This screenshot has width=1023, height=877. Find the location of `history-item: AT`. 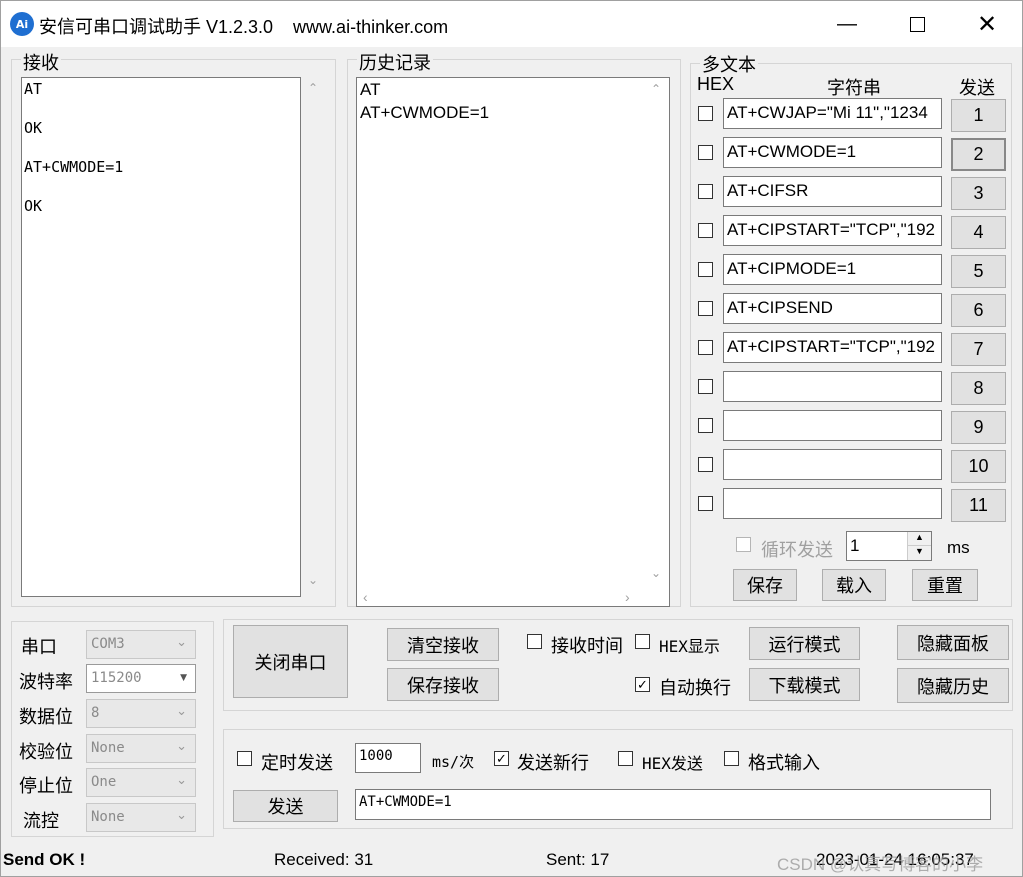

history-item: AT is located at coordinates (513, 91).